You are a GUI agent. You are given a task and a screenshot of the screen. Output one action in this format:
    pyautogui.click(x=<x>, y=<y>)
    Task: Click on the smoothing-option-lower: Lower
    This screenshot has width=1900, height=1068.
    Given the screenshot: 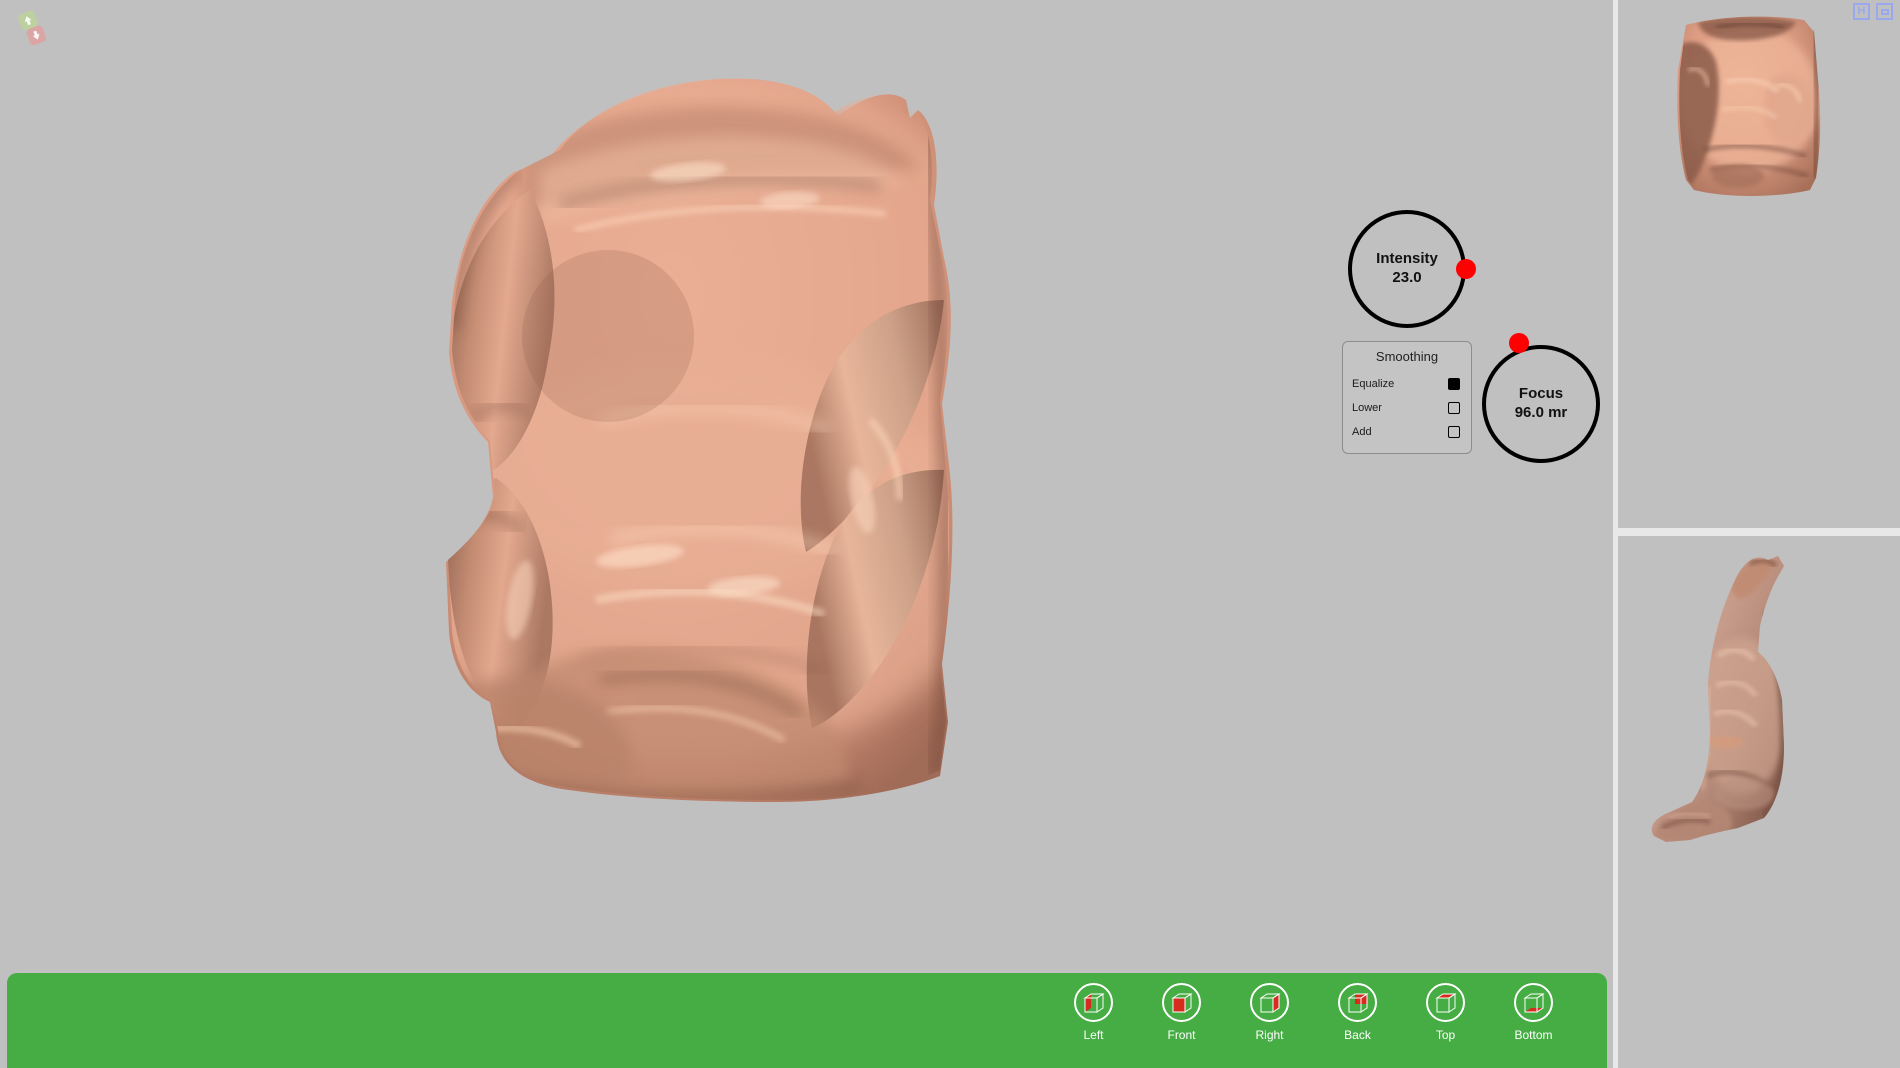 What is the action you would take?
    pyautogui.click(x=1407, y=408)
    